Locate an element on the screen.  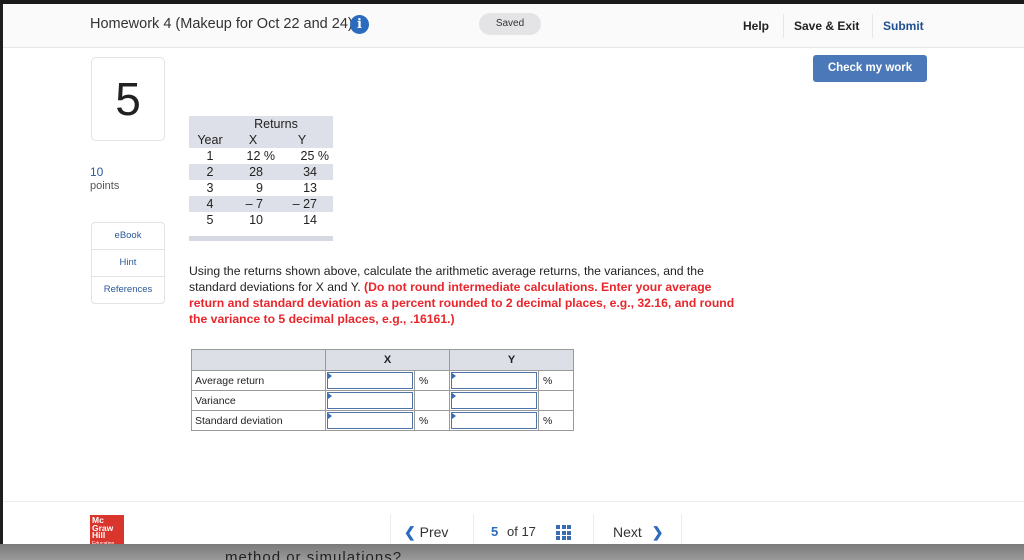
y-cell: 13 is located at coordinates (310, 188).